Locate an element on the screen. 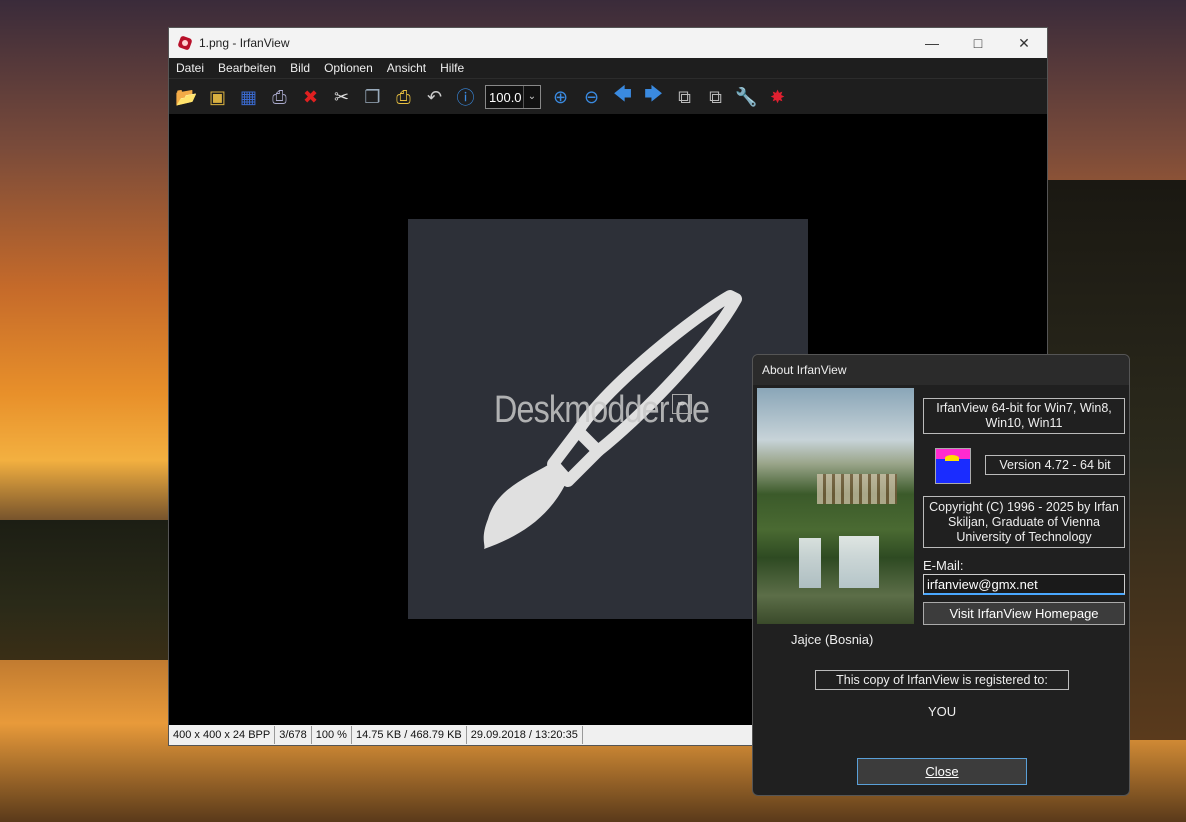  visit-homepage-button: Visit IrfanView Homepage is located at coordinates (1024, 613).